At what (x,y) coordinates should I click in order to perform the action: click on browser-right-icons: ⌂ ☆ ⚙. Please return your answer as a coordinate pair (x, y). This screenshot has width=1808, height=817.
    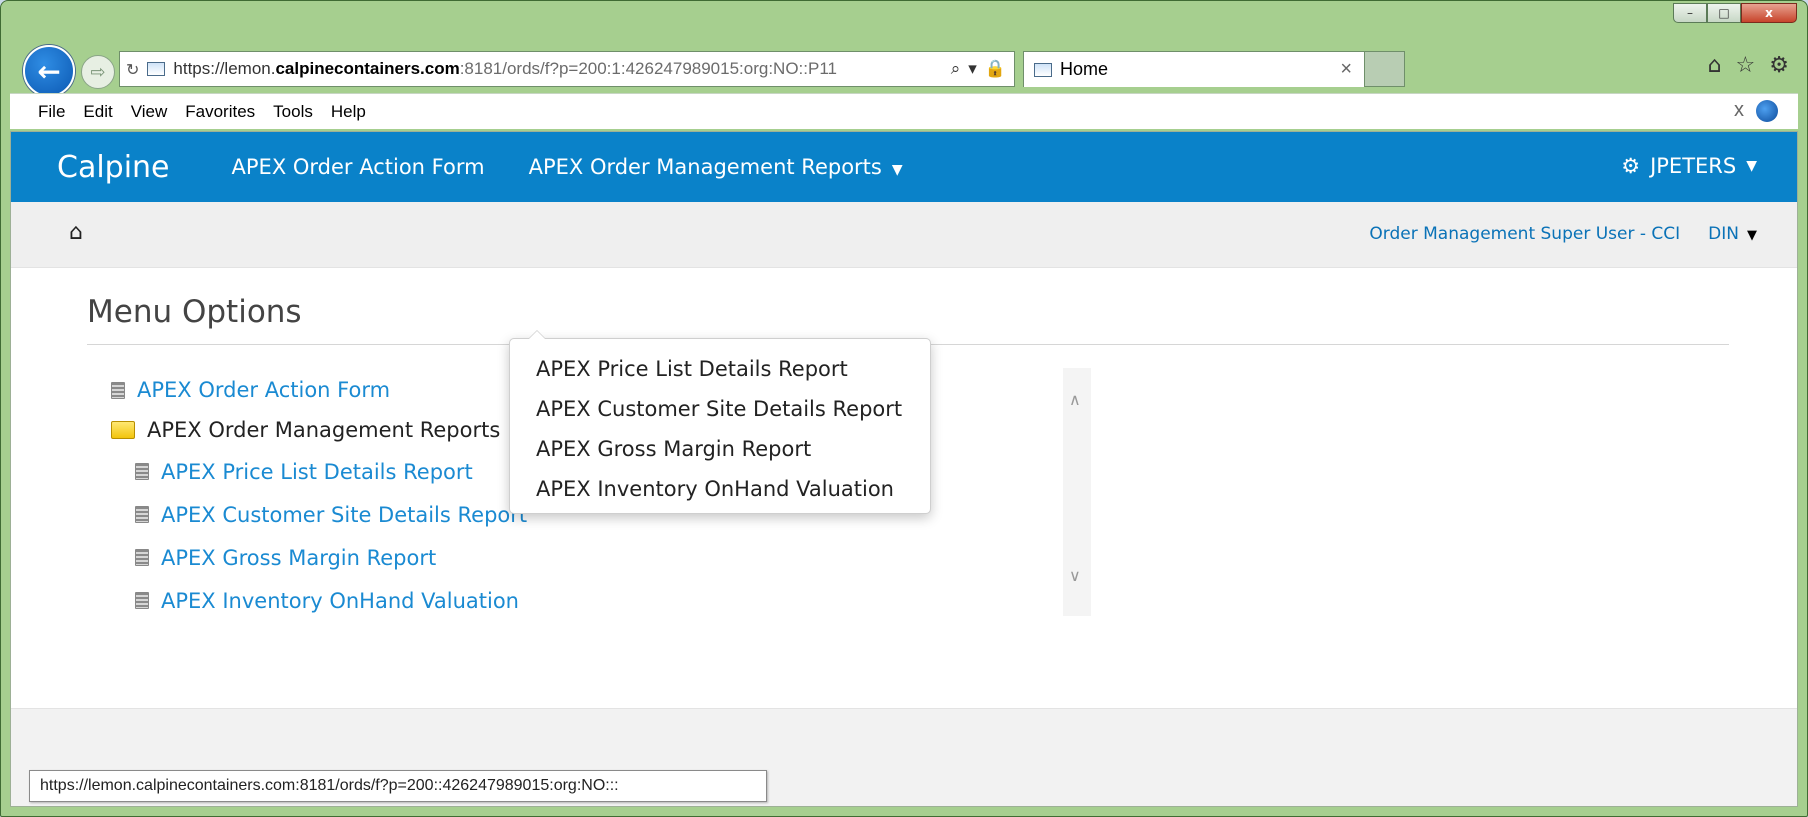
    Looking at the image, I should click on (1748, 65).